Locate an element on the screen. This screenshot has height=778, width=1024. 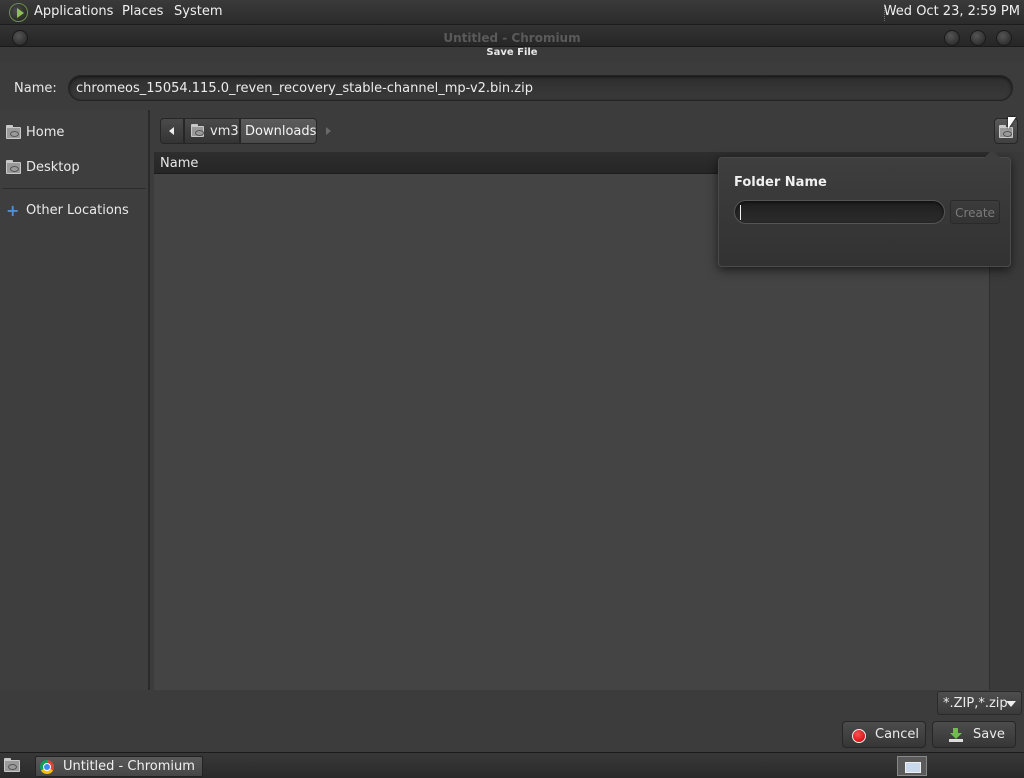
path-segment-vm3: vm3 is located at coordinates (212, 131).